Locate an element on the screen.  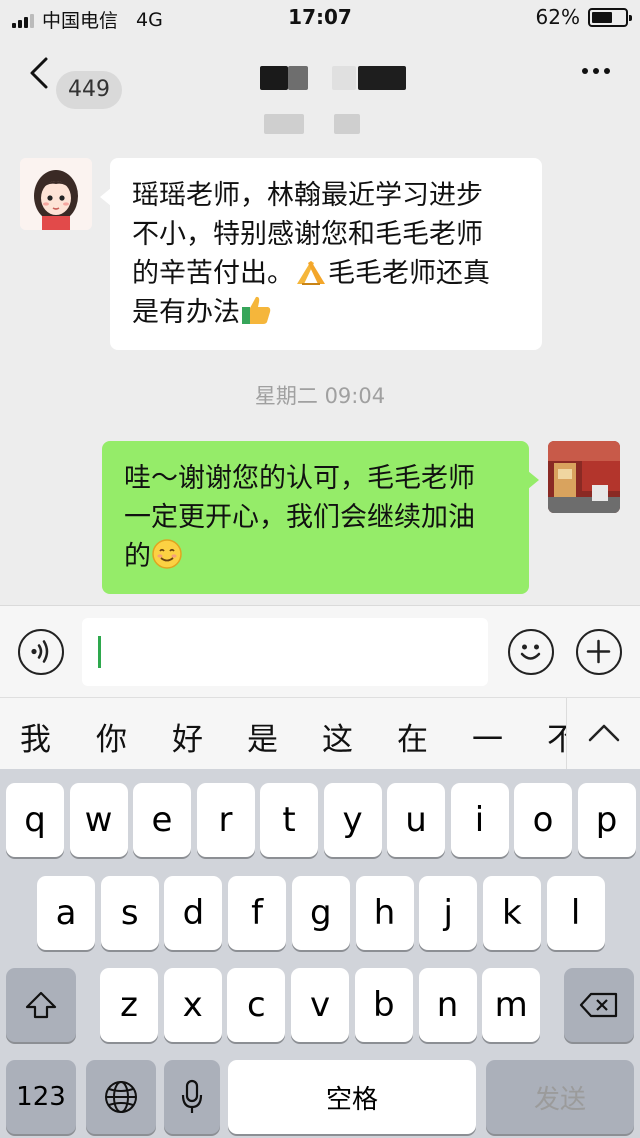
my-avatar is located at coordinates (584, 477).